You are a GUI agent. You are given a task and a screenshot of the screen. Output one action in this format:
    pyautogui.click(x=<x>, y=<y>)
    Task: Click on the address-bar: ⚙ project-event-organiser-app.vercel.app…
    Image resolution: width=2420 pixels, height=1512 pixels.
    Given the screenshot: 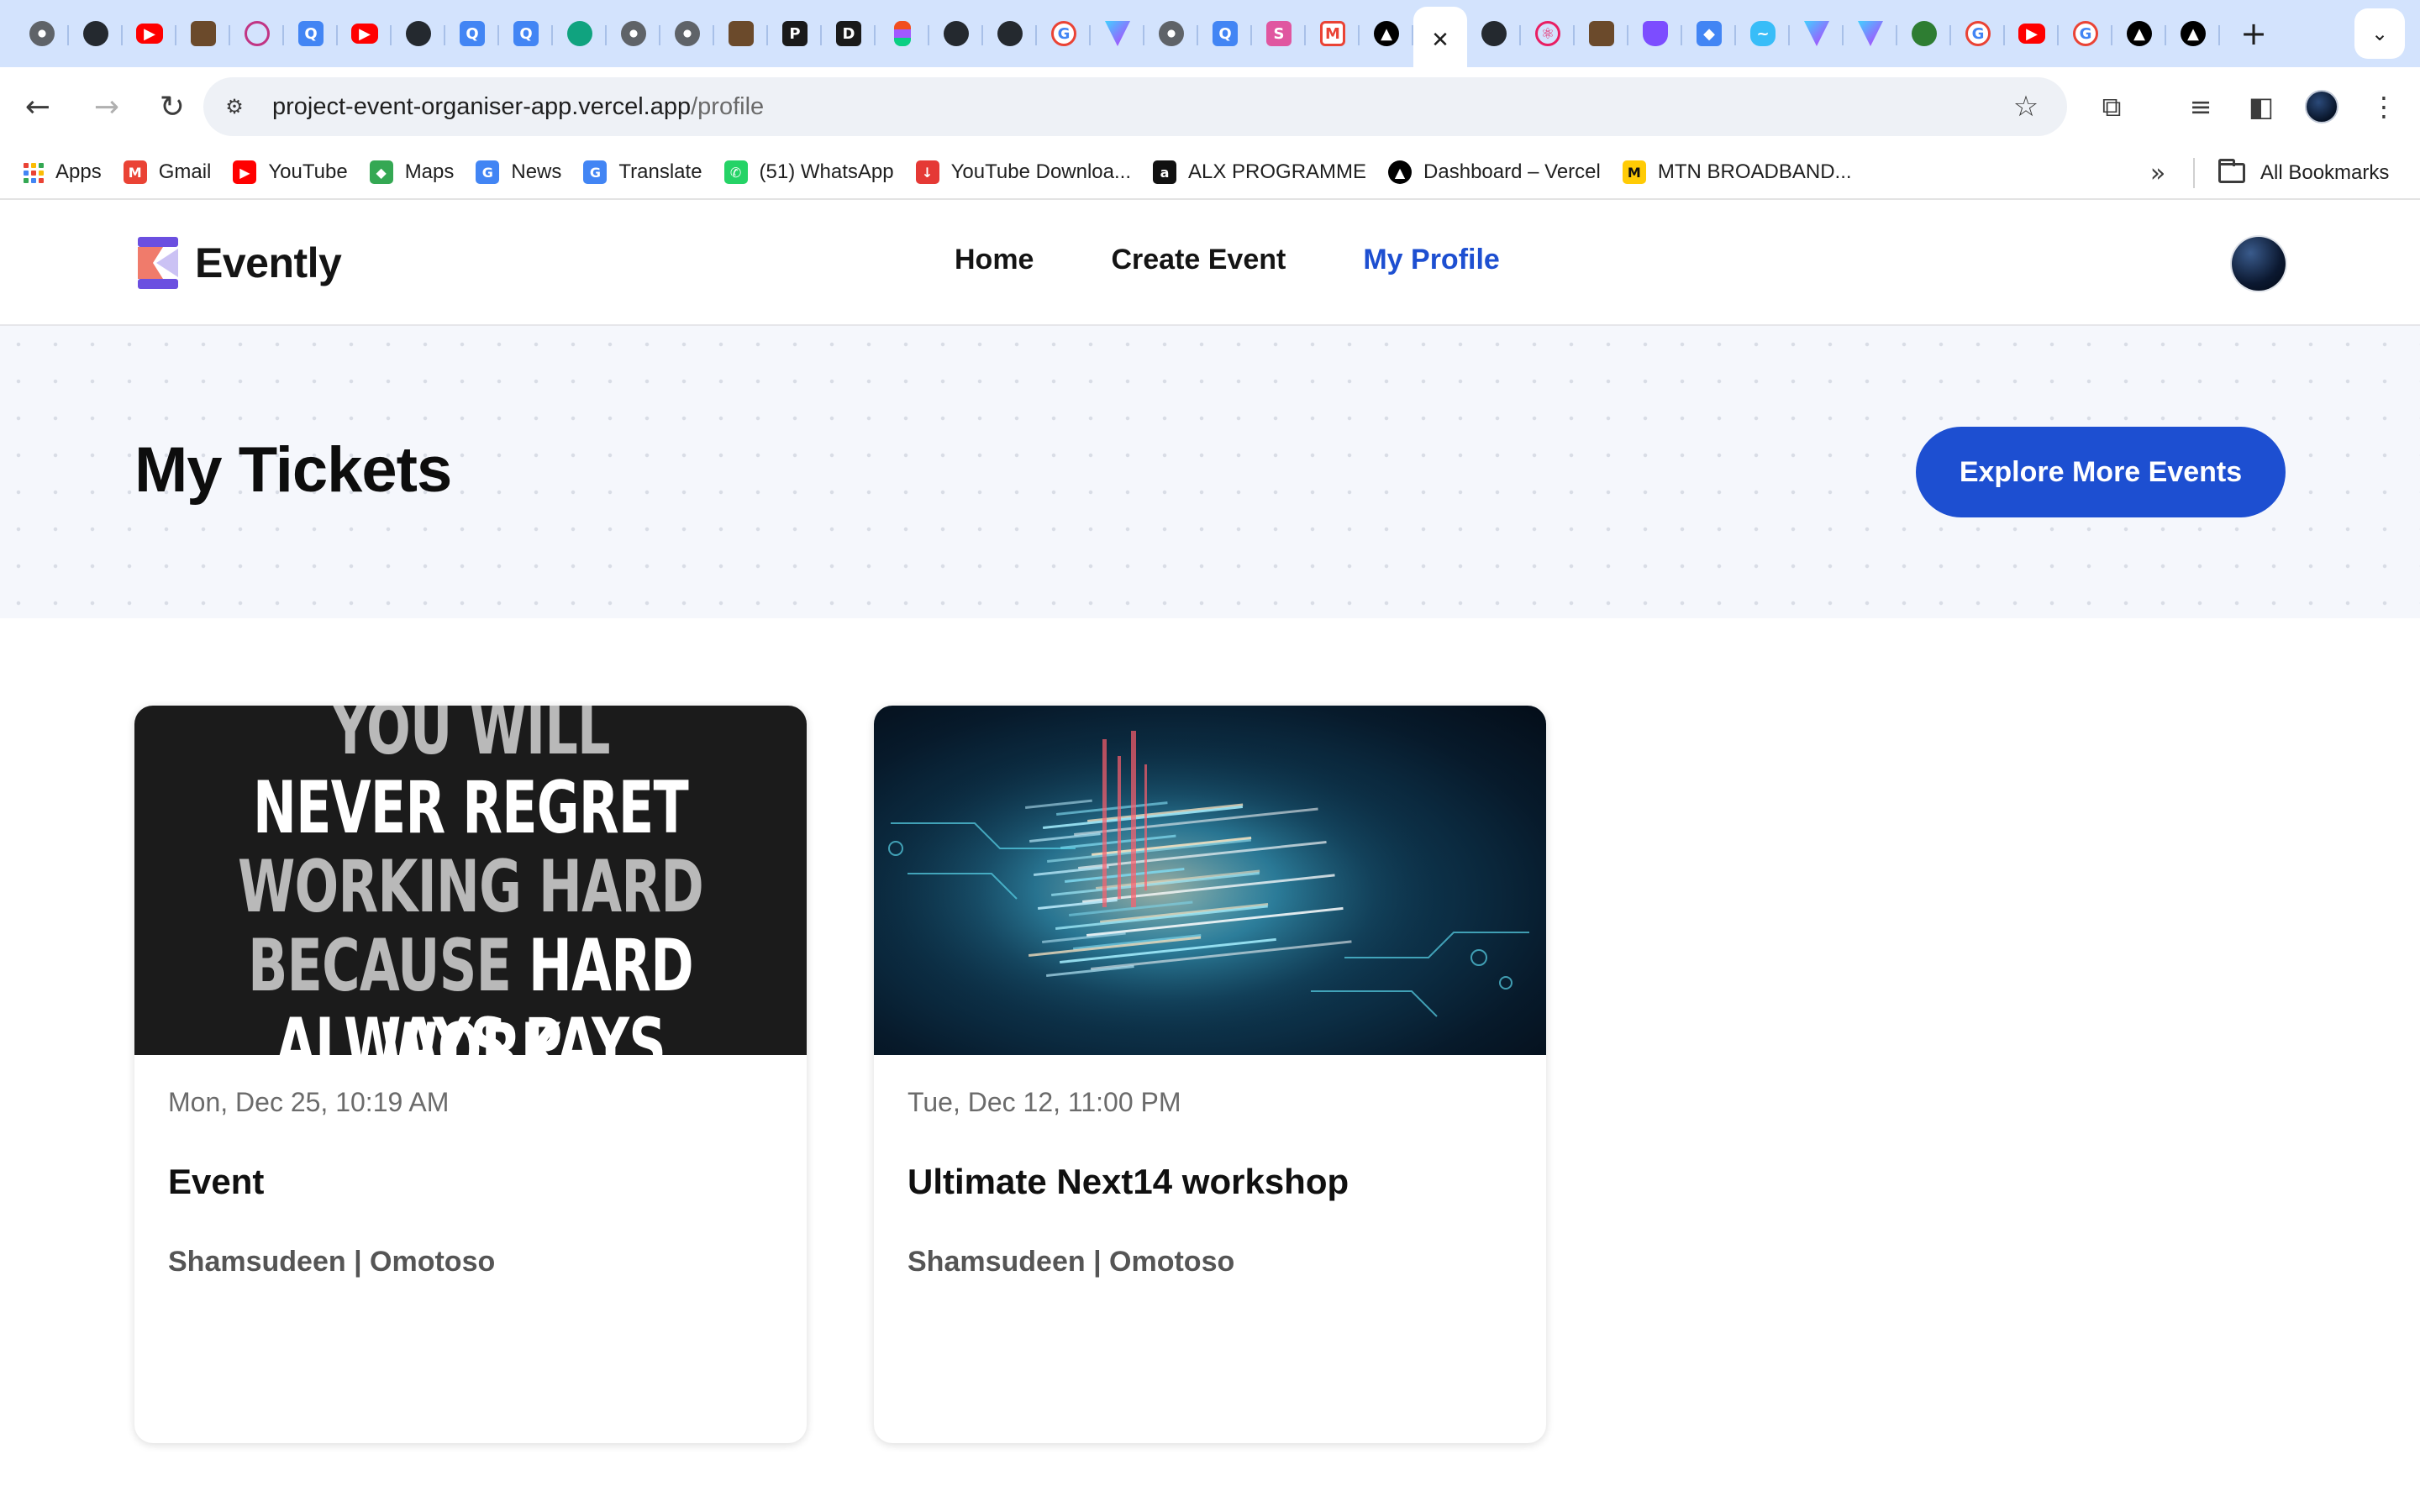 What is the action you would take?
    pyautogui.click(x=1135, y=106)
    